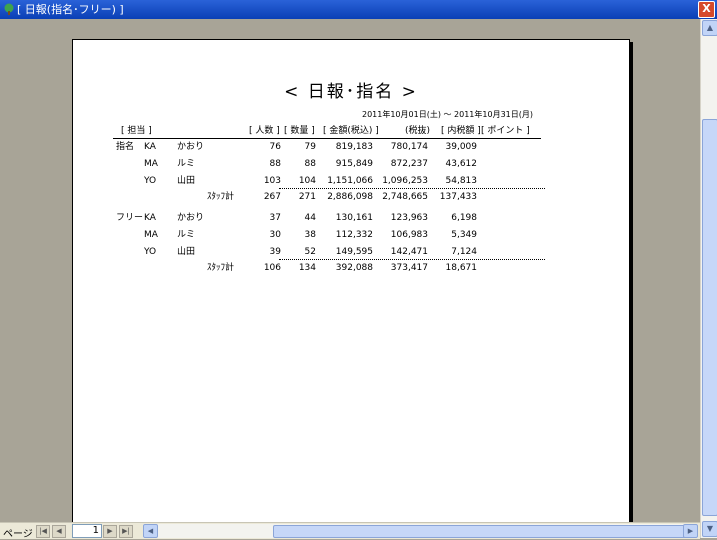 Image resolution: width=717 pixels, height=540 pixels. Describe the element at coordinates (350, 181) in the screenshot. I see `amount-value: 1,151,066` at that location.